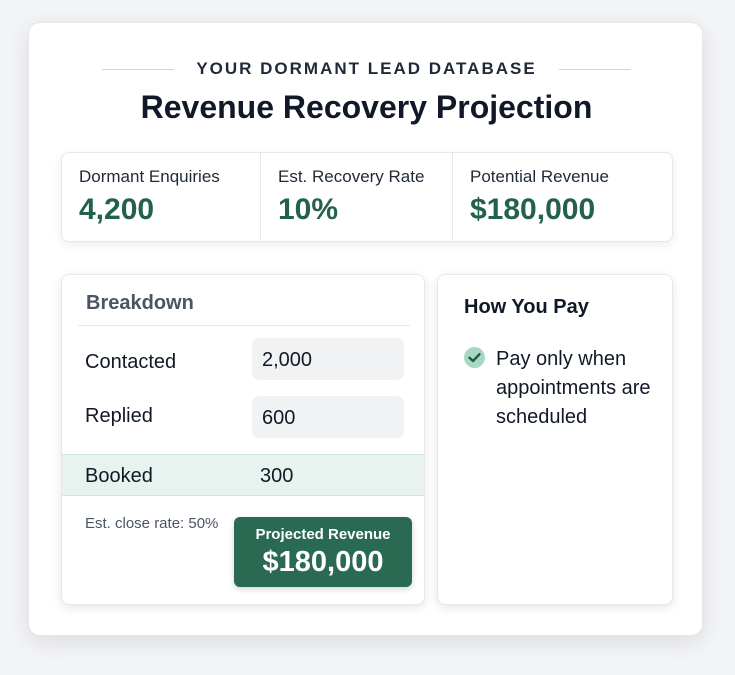 The height and width of the screenshot is (675, 735). I want to click on projected-revenue-value: $180,000, so click(323, 562).